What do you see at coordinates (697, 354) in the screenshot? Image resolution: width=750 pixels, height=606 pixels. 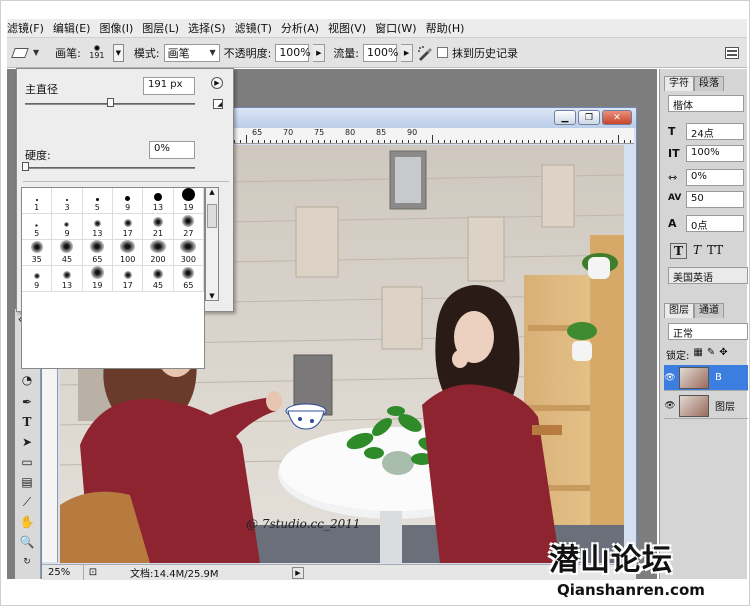 I see `lock-transparent-icon: ▦` at bounding box center [697, 354].